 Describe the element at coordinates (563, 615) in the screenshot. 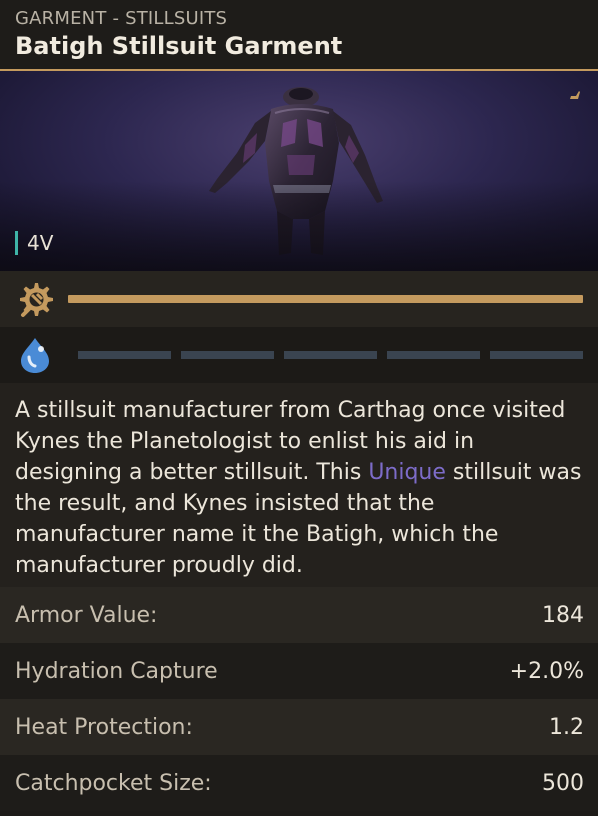

I see `stat-value: 184` at that location.